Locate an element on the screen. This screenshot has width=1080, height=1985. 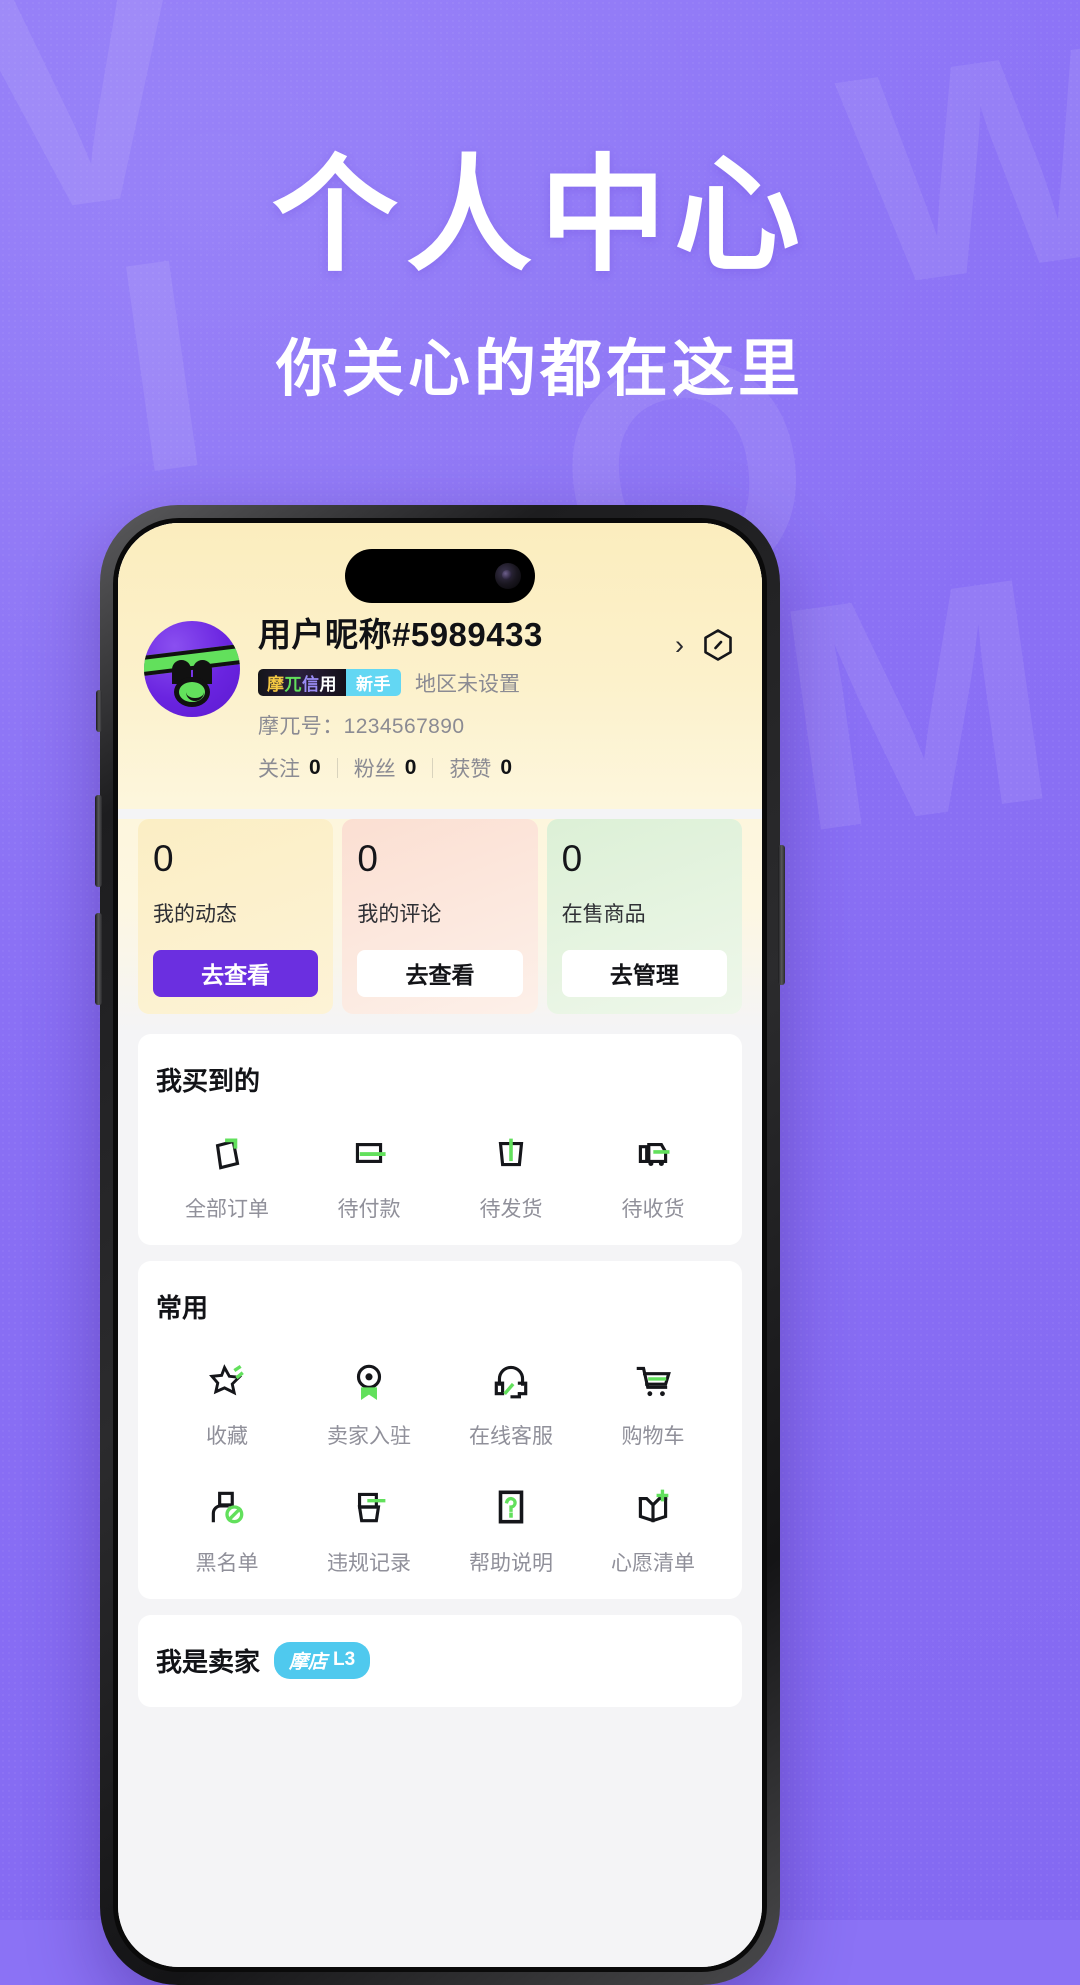
all-orders-icon is located at coordinates (227, 1153).